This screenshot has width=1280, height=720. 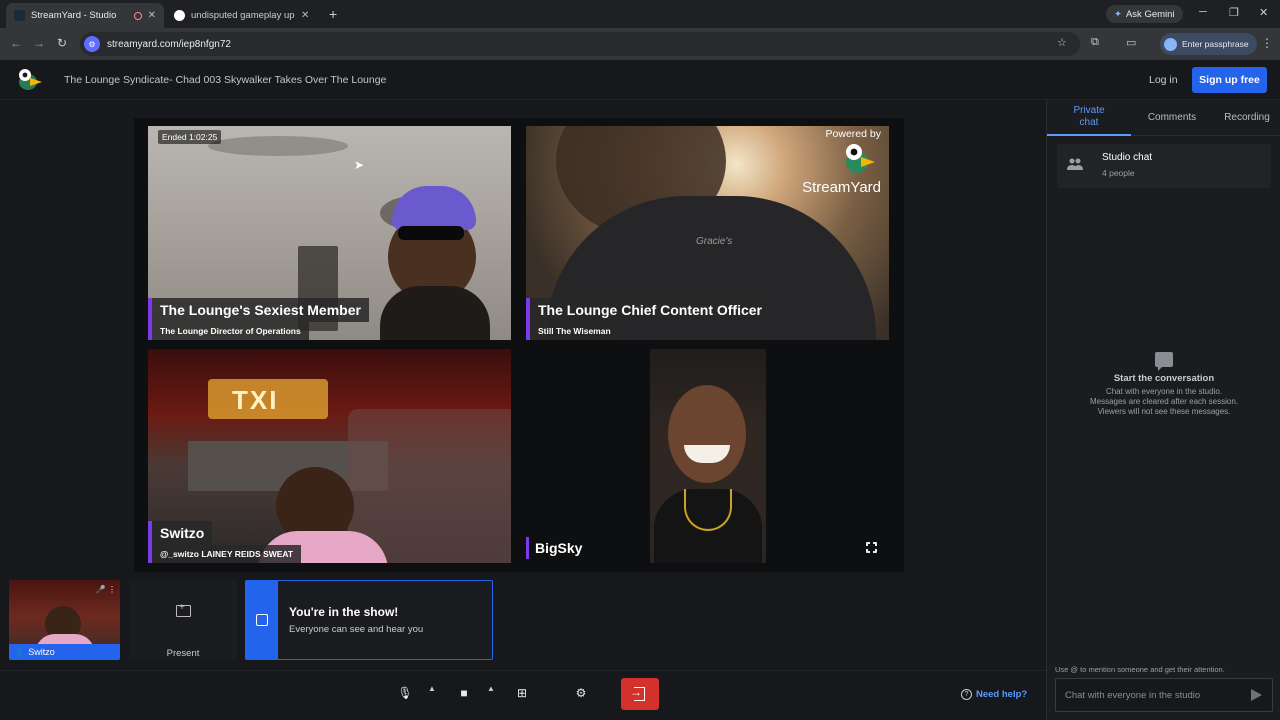 I want to click on extensions-icon: ⧉, so click(x=1095, y=42).